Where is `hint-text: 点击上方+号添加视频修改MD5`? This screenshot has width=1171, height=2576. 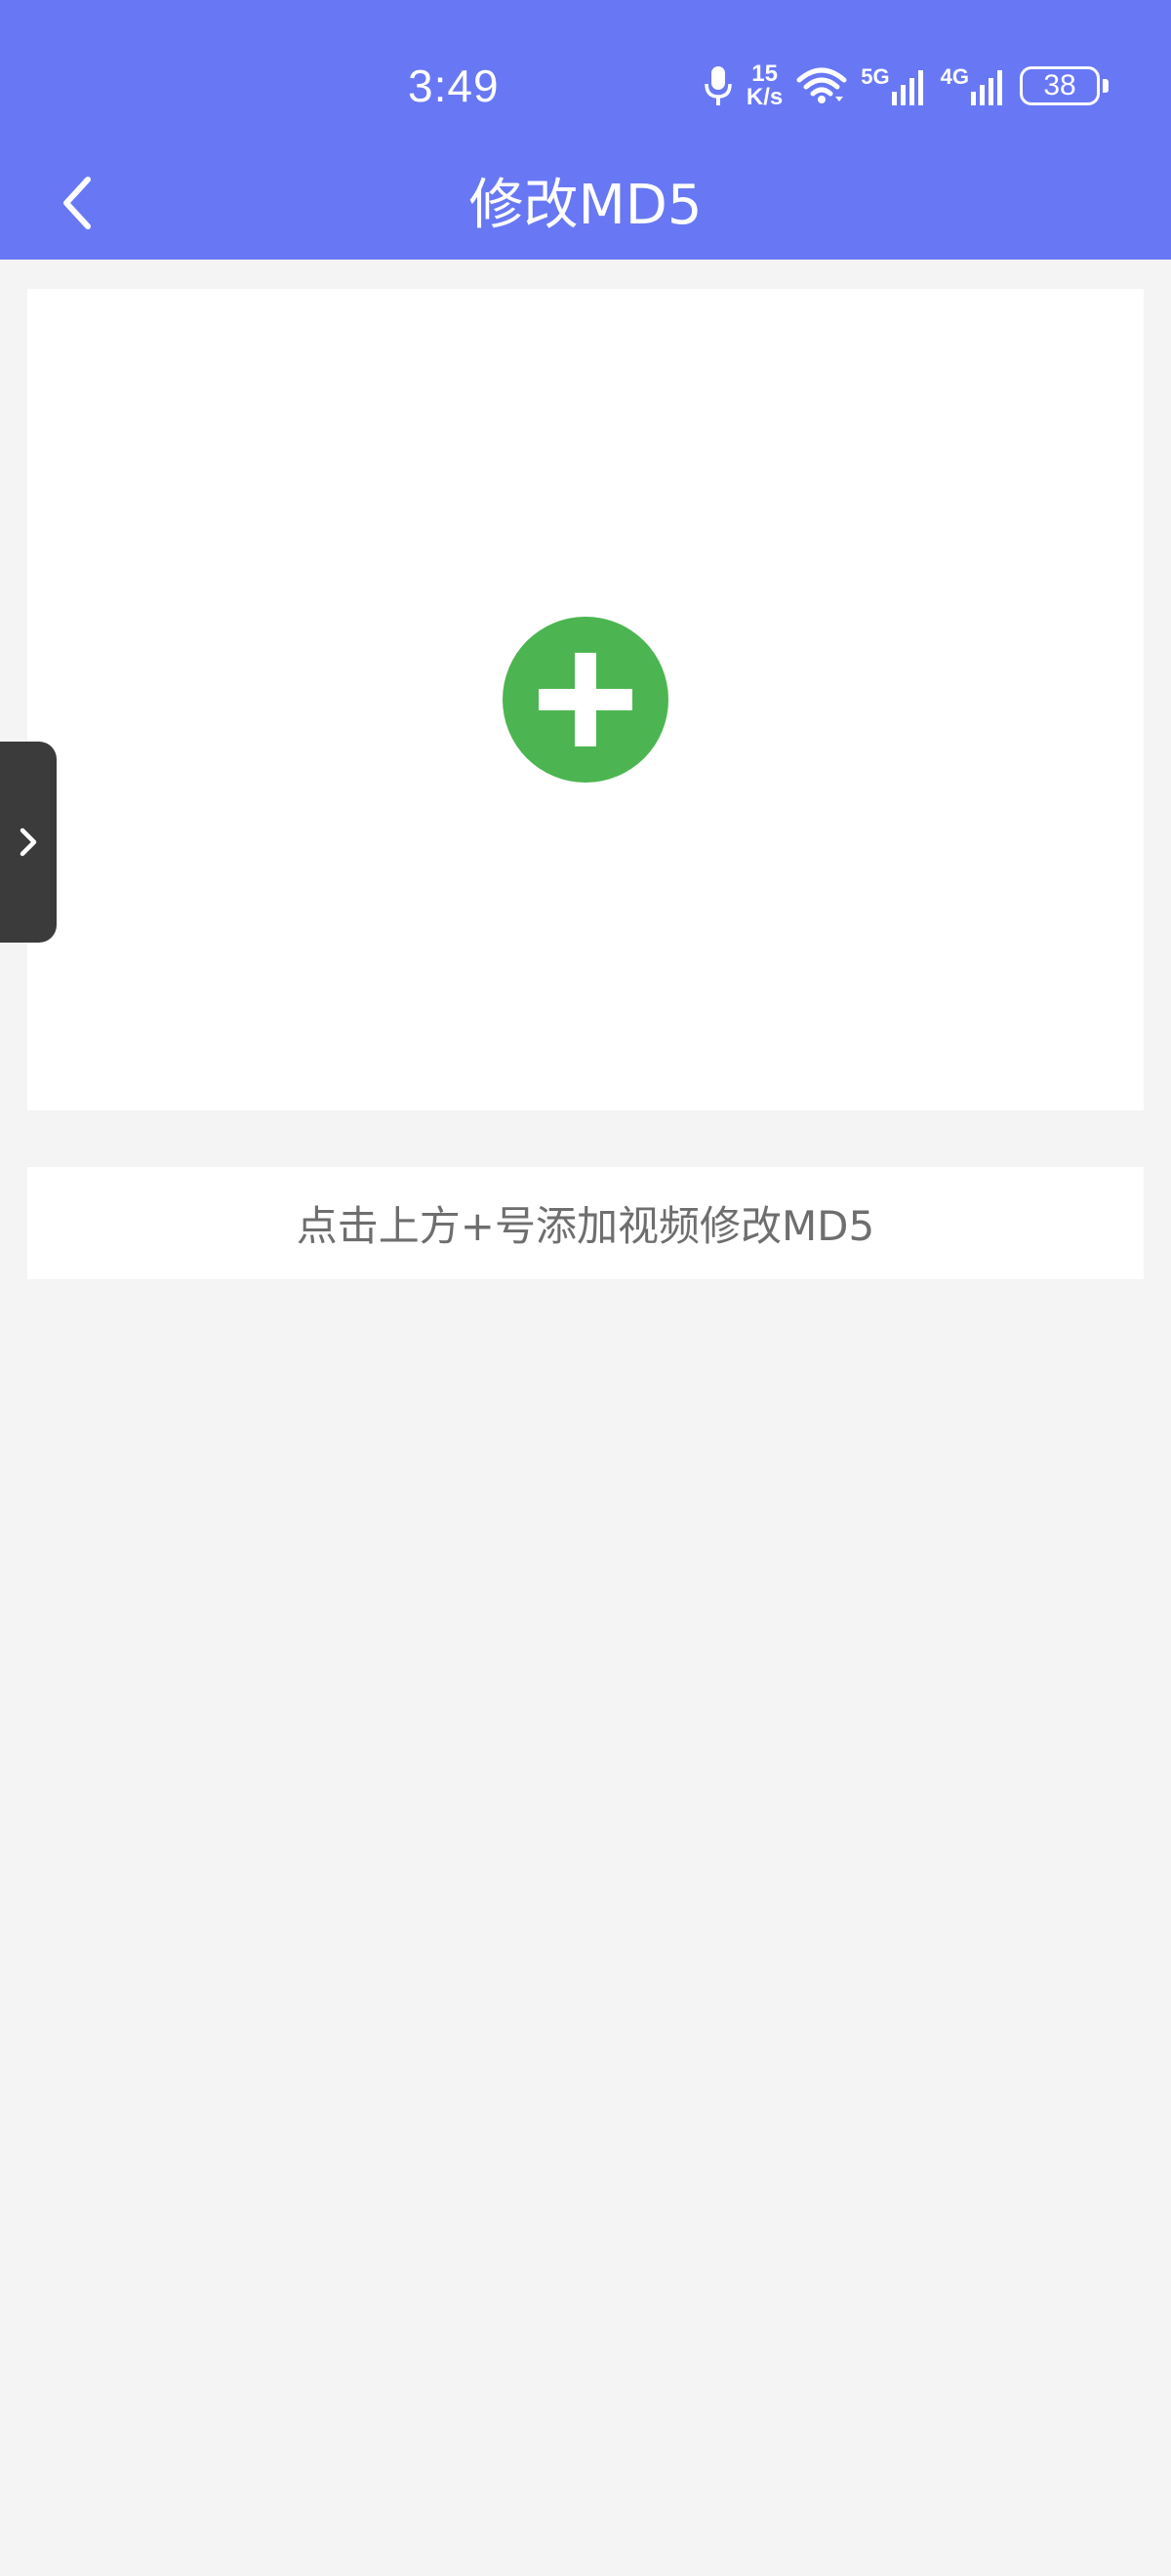
hint-text: 点击上方+号添加视频修改MD5 is located at coordinates (585, 1226).